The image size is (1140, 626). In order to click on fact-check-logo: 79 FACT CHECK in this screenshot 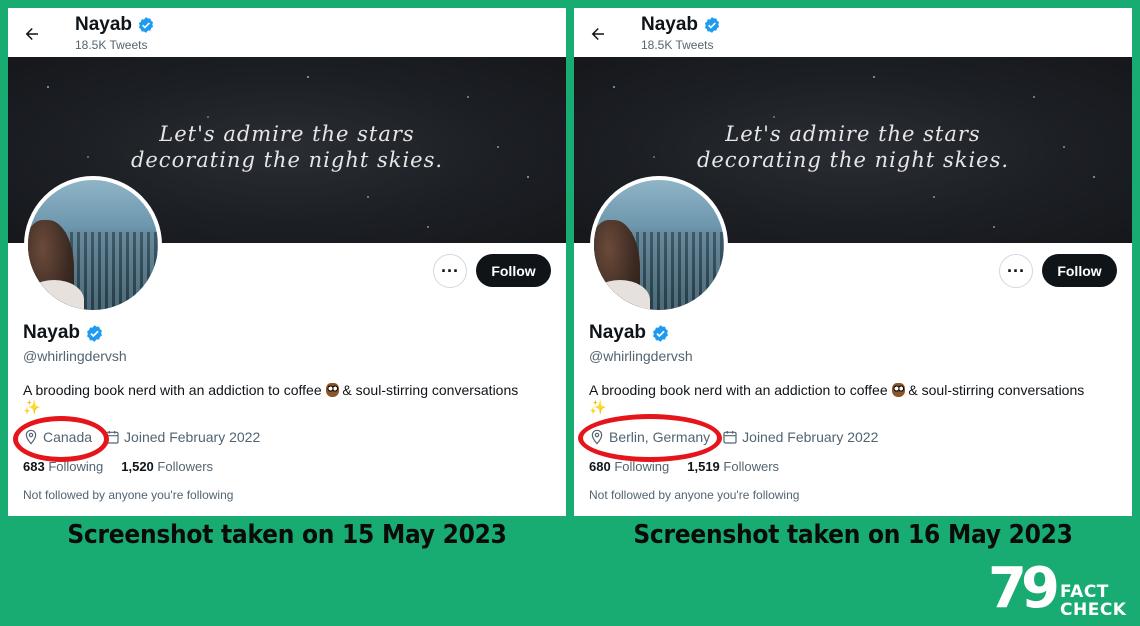, I will do `click(1061, 589)`.